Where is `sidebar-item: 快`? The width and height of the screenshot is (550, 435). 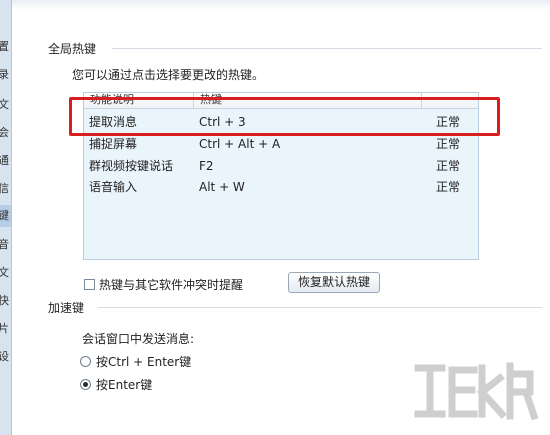 sidebar-item: 快 is located at coordinates (5, 301).